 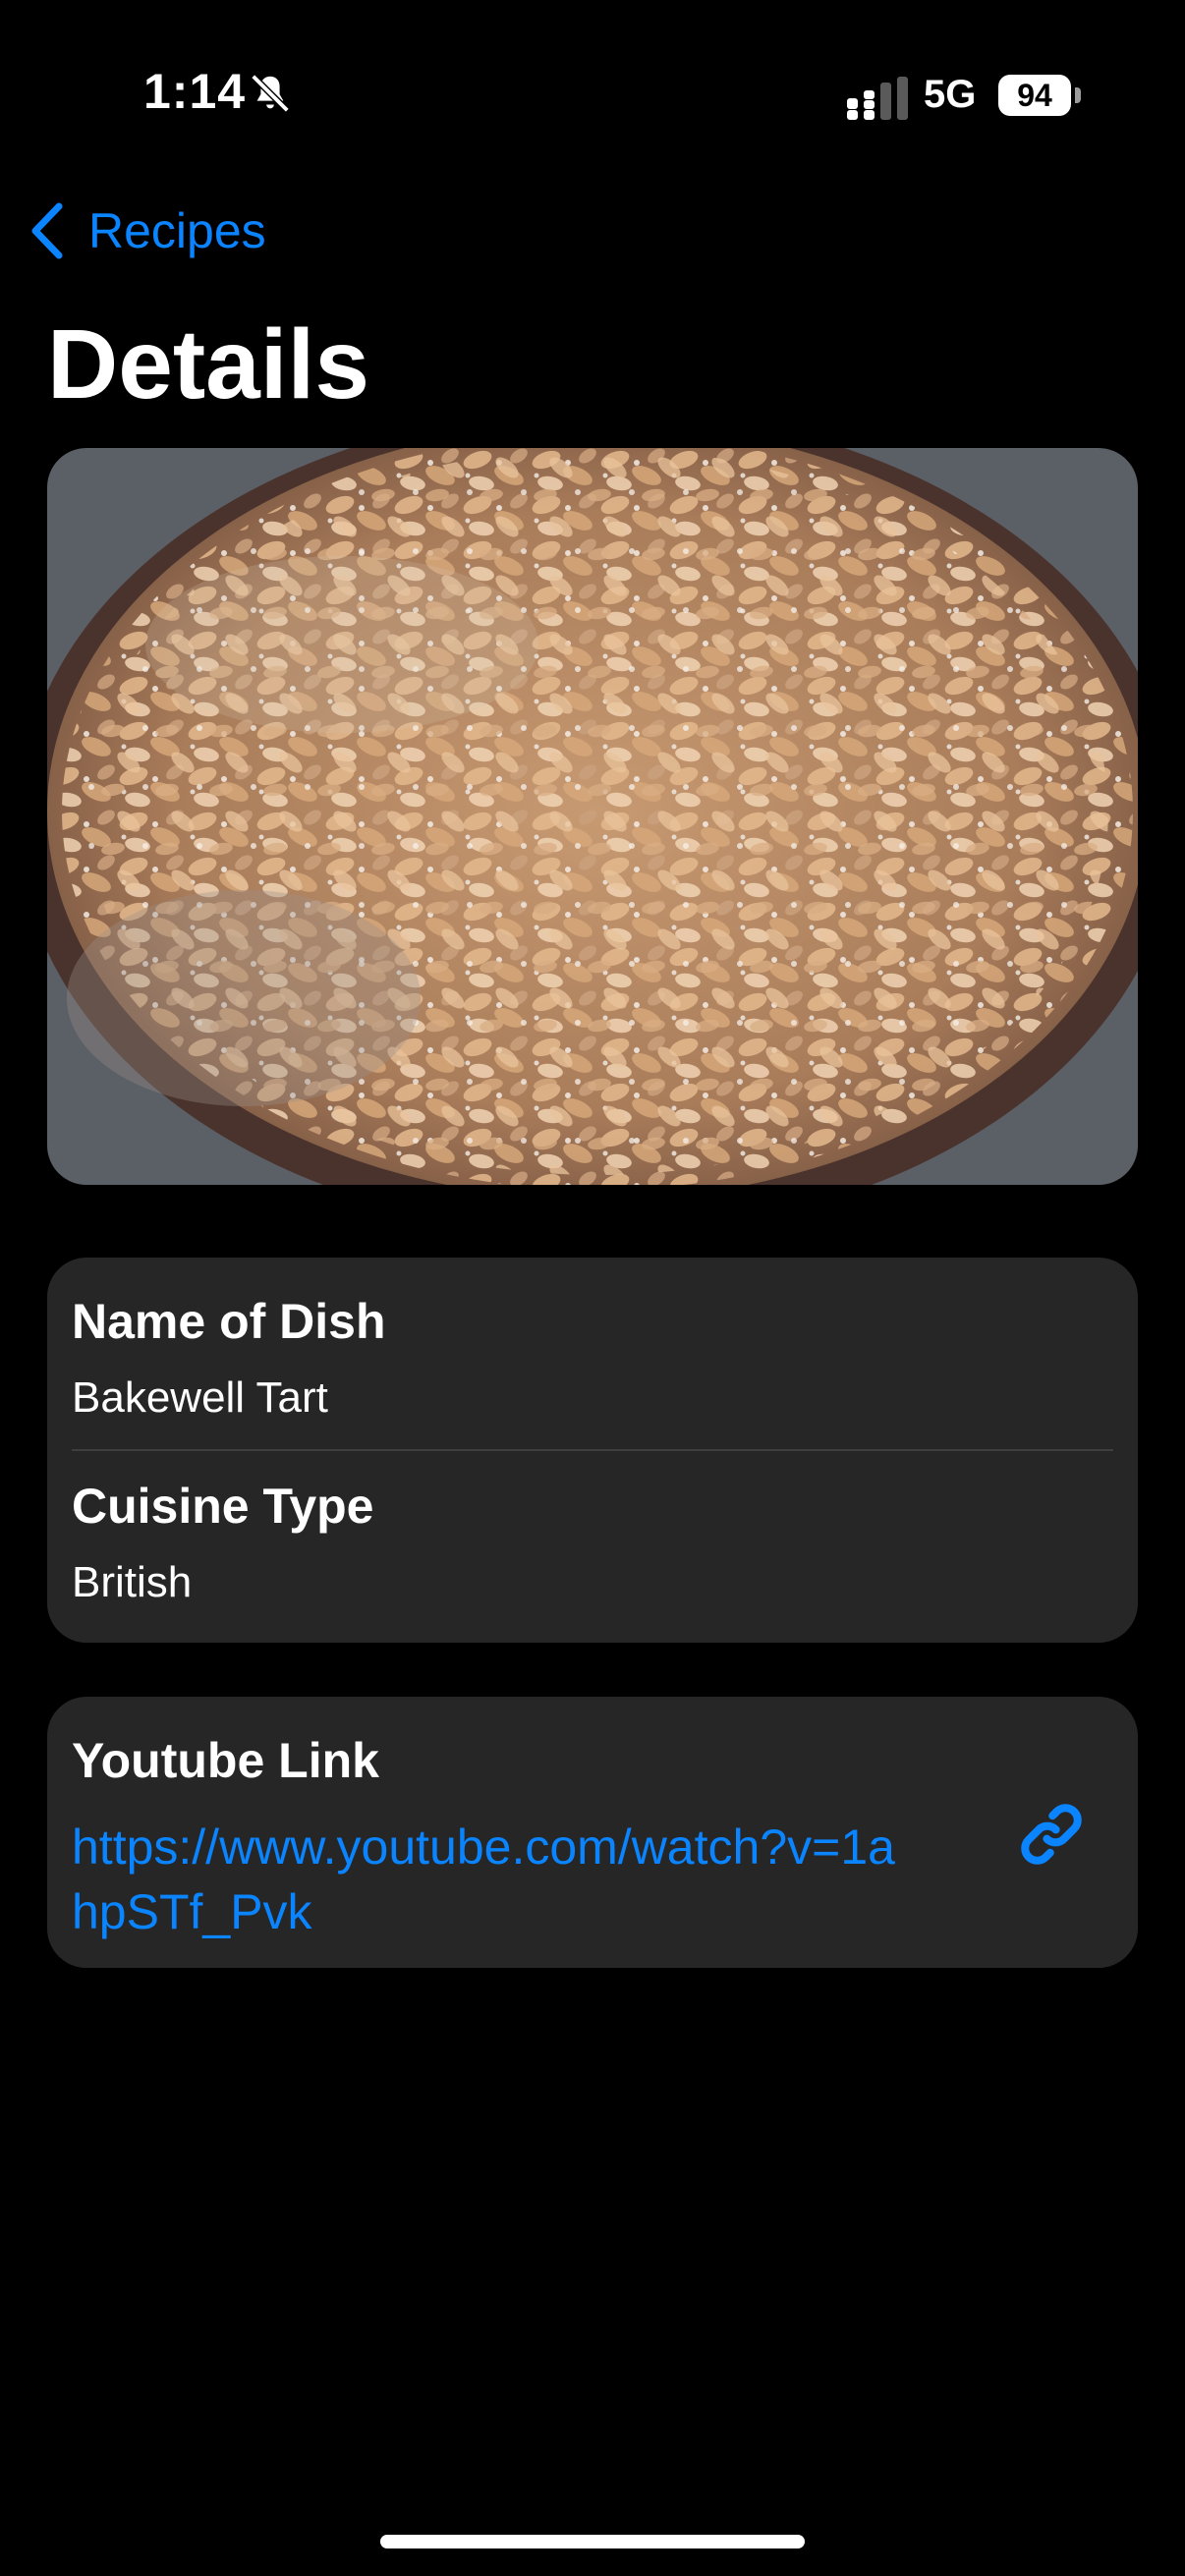 What do you see at coordinates (195, 91) in the screenshot?
I see `status-time: 1:14` at bounding box center [195, 91].